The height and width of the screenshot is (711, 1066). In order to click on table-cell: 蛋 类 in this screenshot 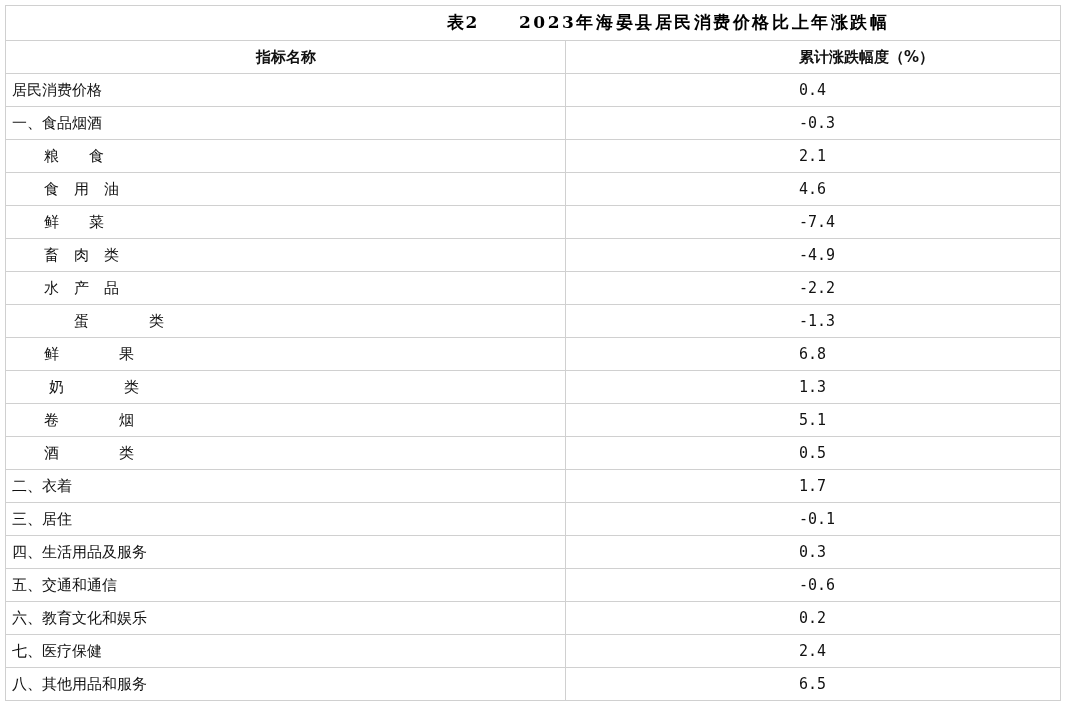, I will do `click(285, 321)`.